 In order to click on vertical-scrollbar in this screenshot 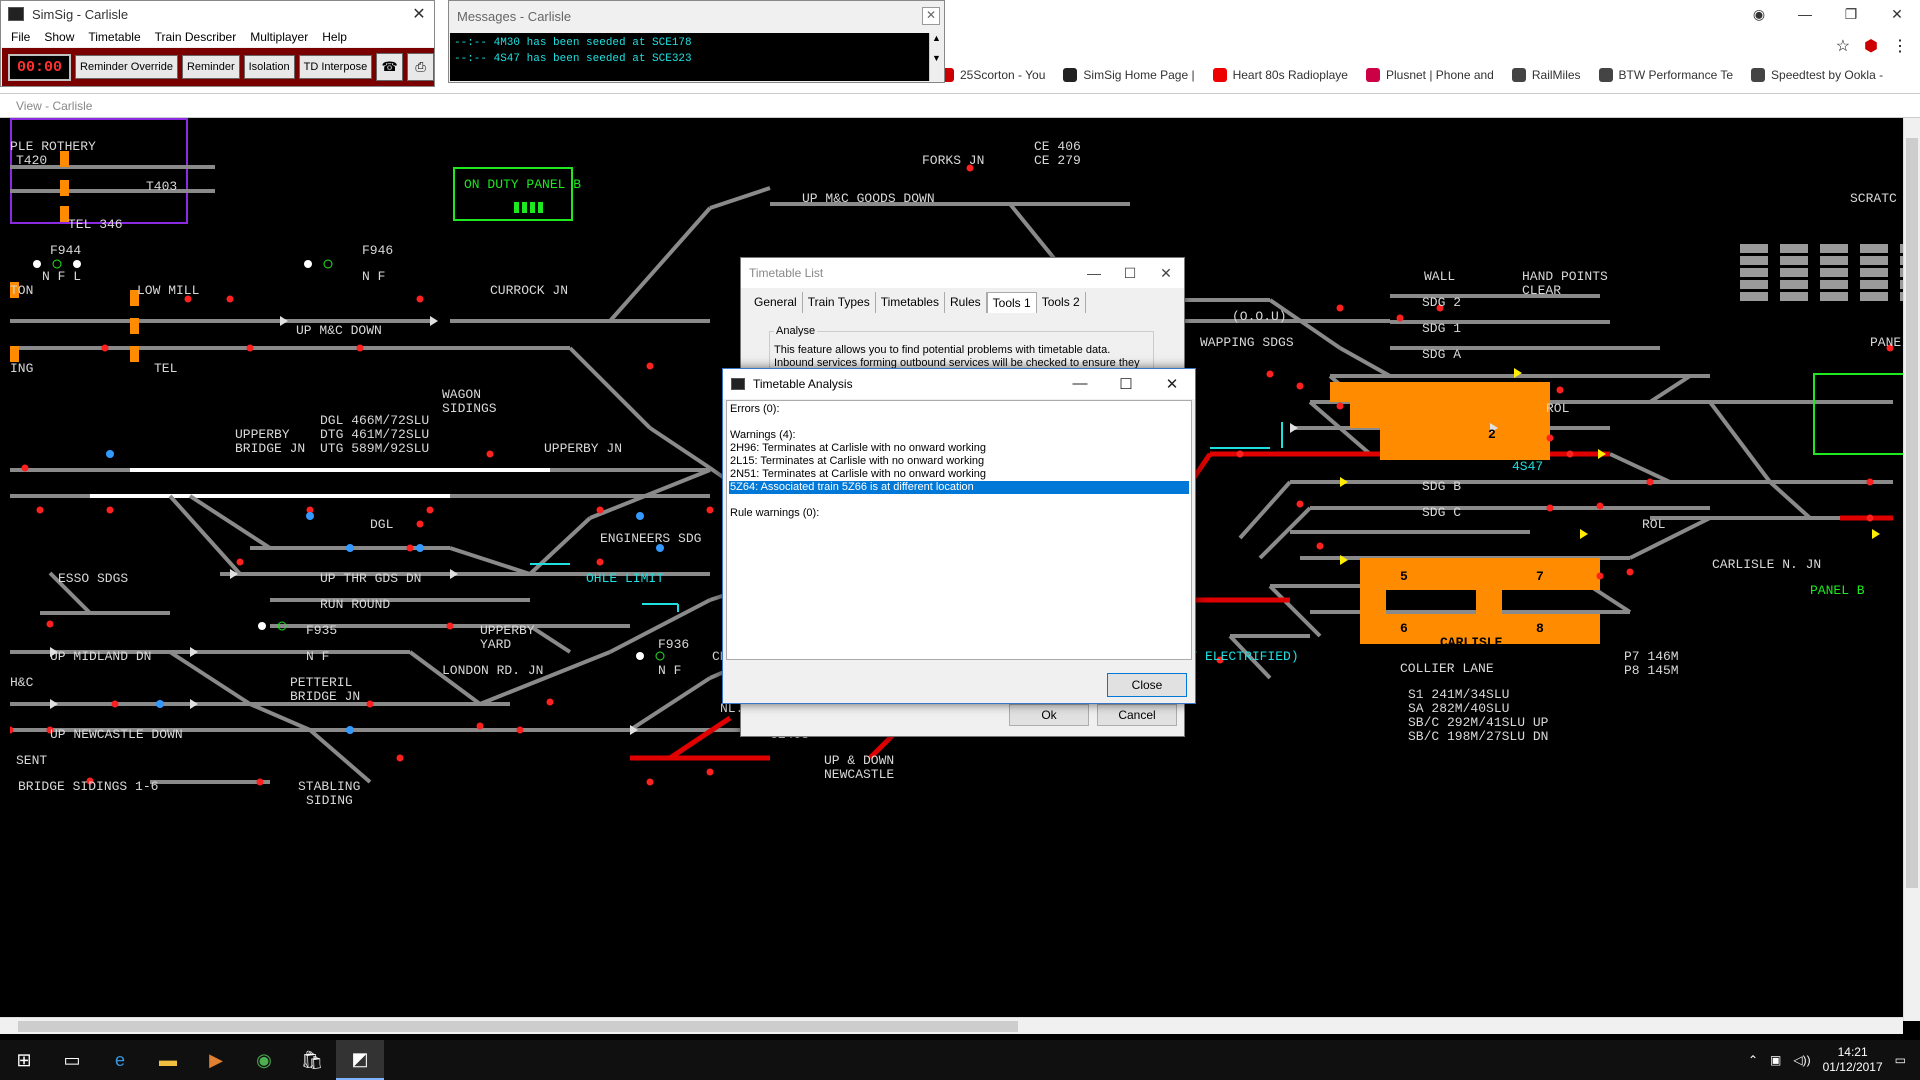, I will do `click(1911, 569)`.